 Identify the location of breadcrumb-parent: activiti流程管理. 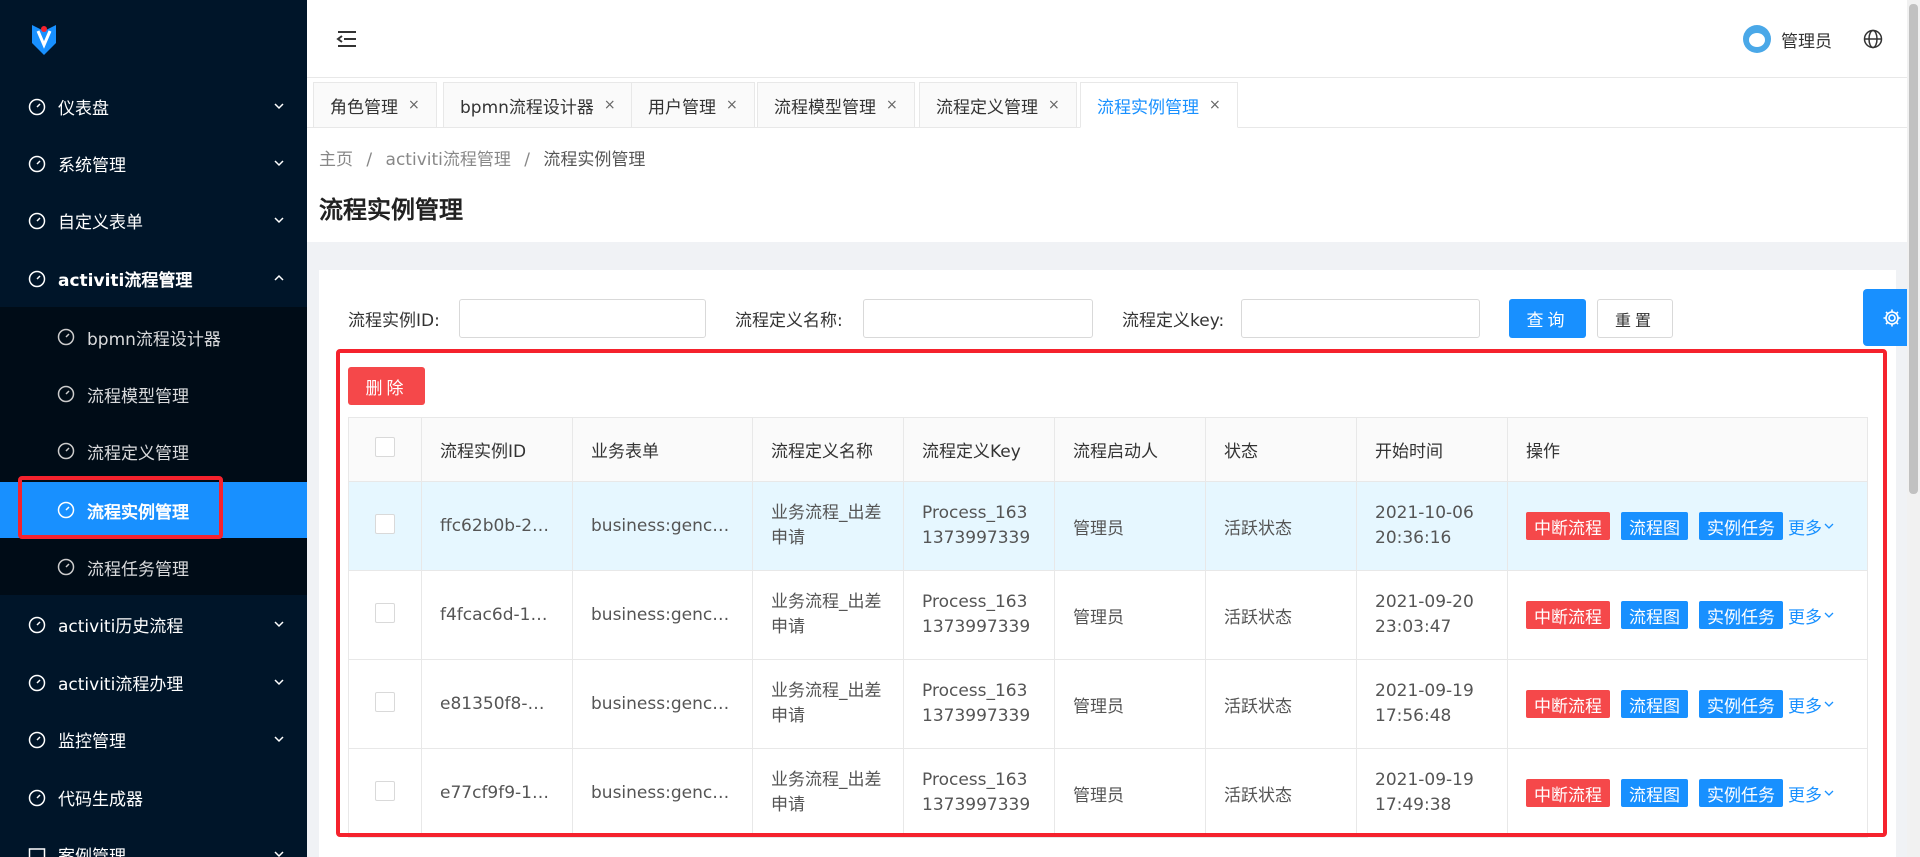
(448, 160).